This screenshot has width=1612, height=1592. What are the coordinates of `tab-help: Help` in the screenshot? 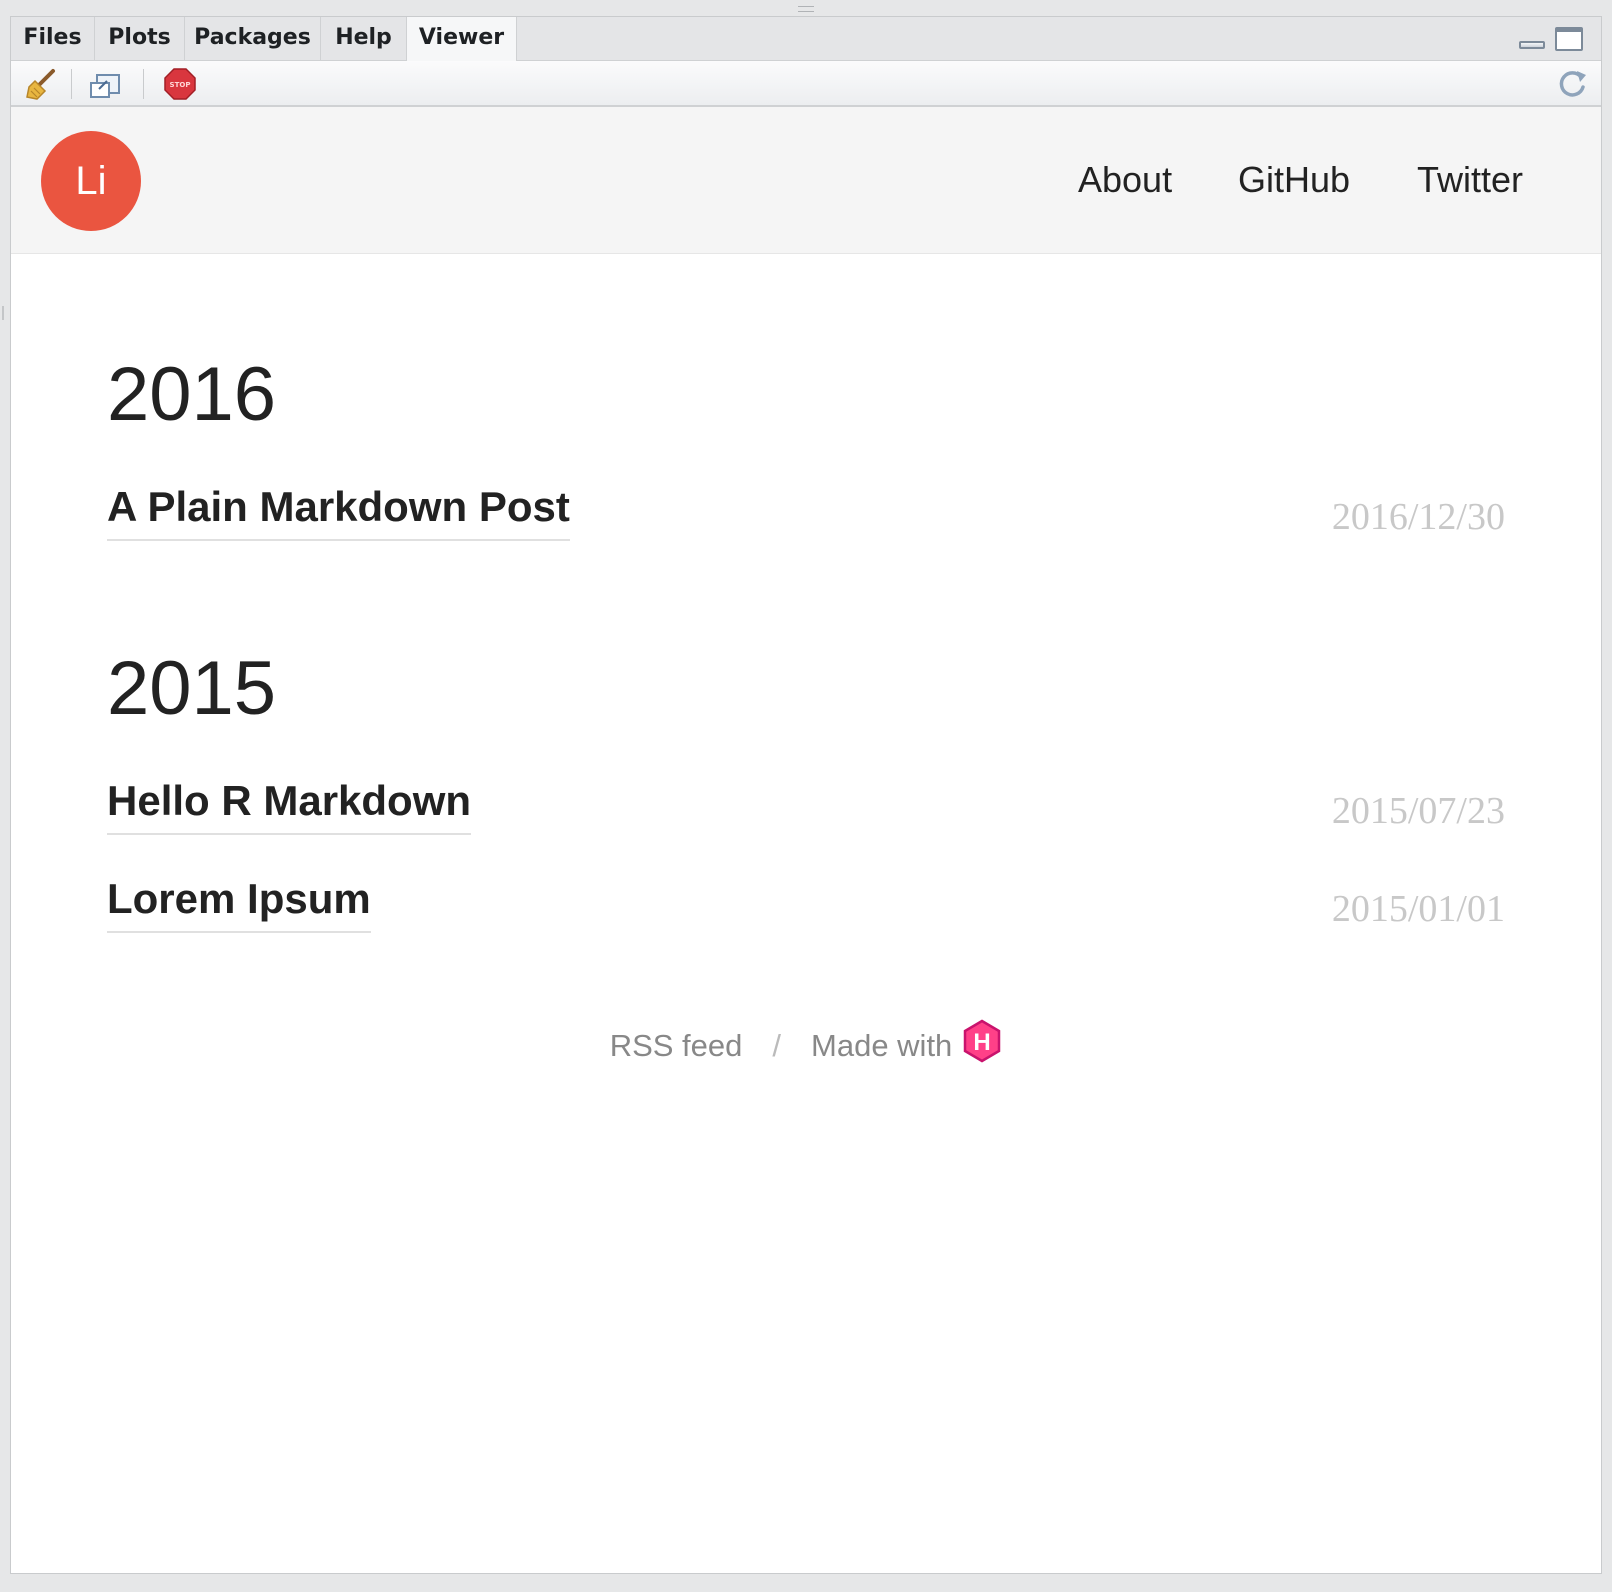 It's located at (364, 39).